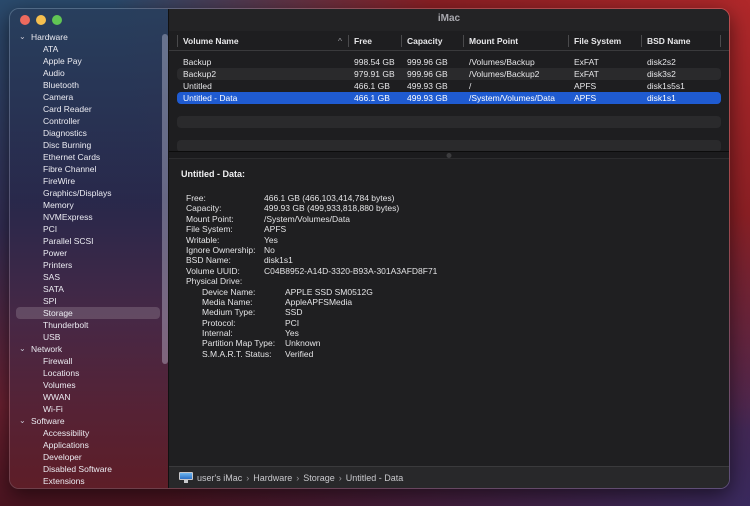 The width and height of the screenshot is (750, 506). Describe the element at coordinates (86, 205) in the screenshot. I see `sidebar-item-memory: Memory` at that location.